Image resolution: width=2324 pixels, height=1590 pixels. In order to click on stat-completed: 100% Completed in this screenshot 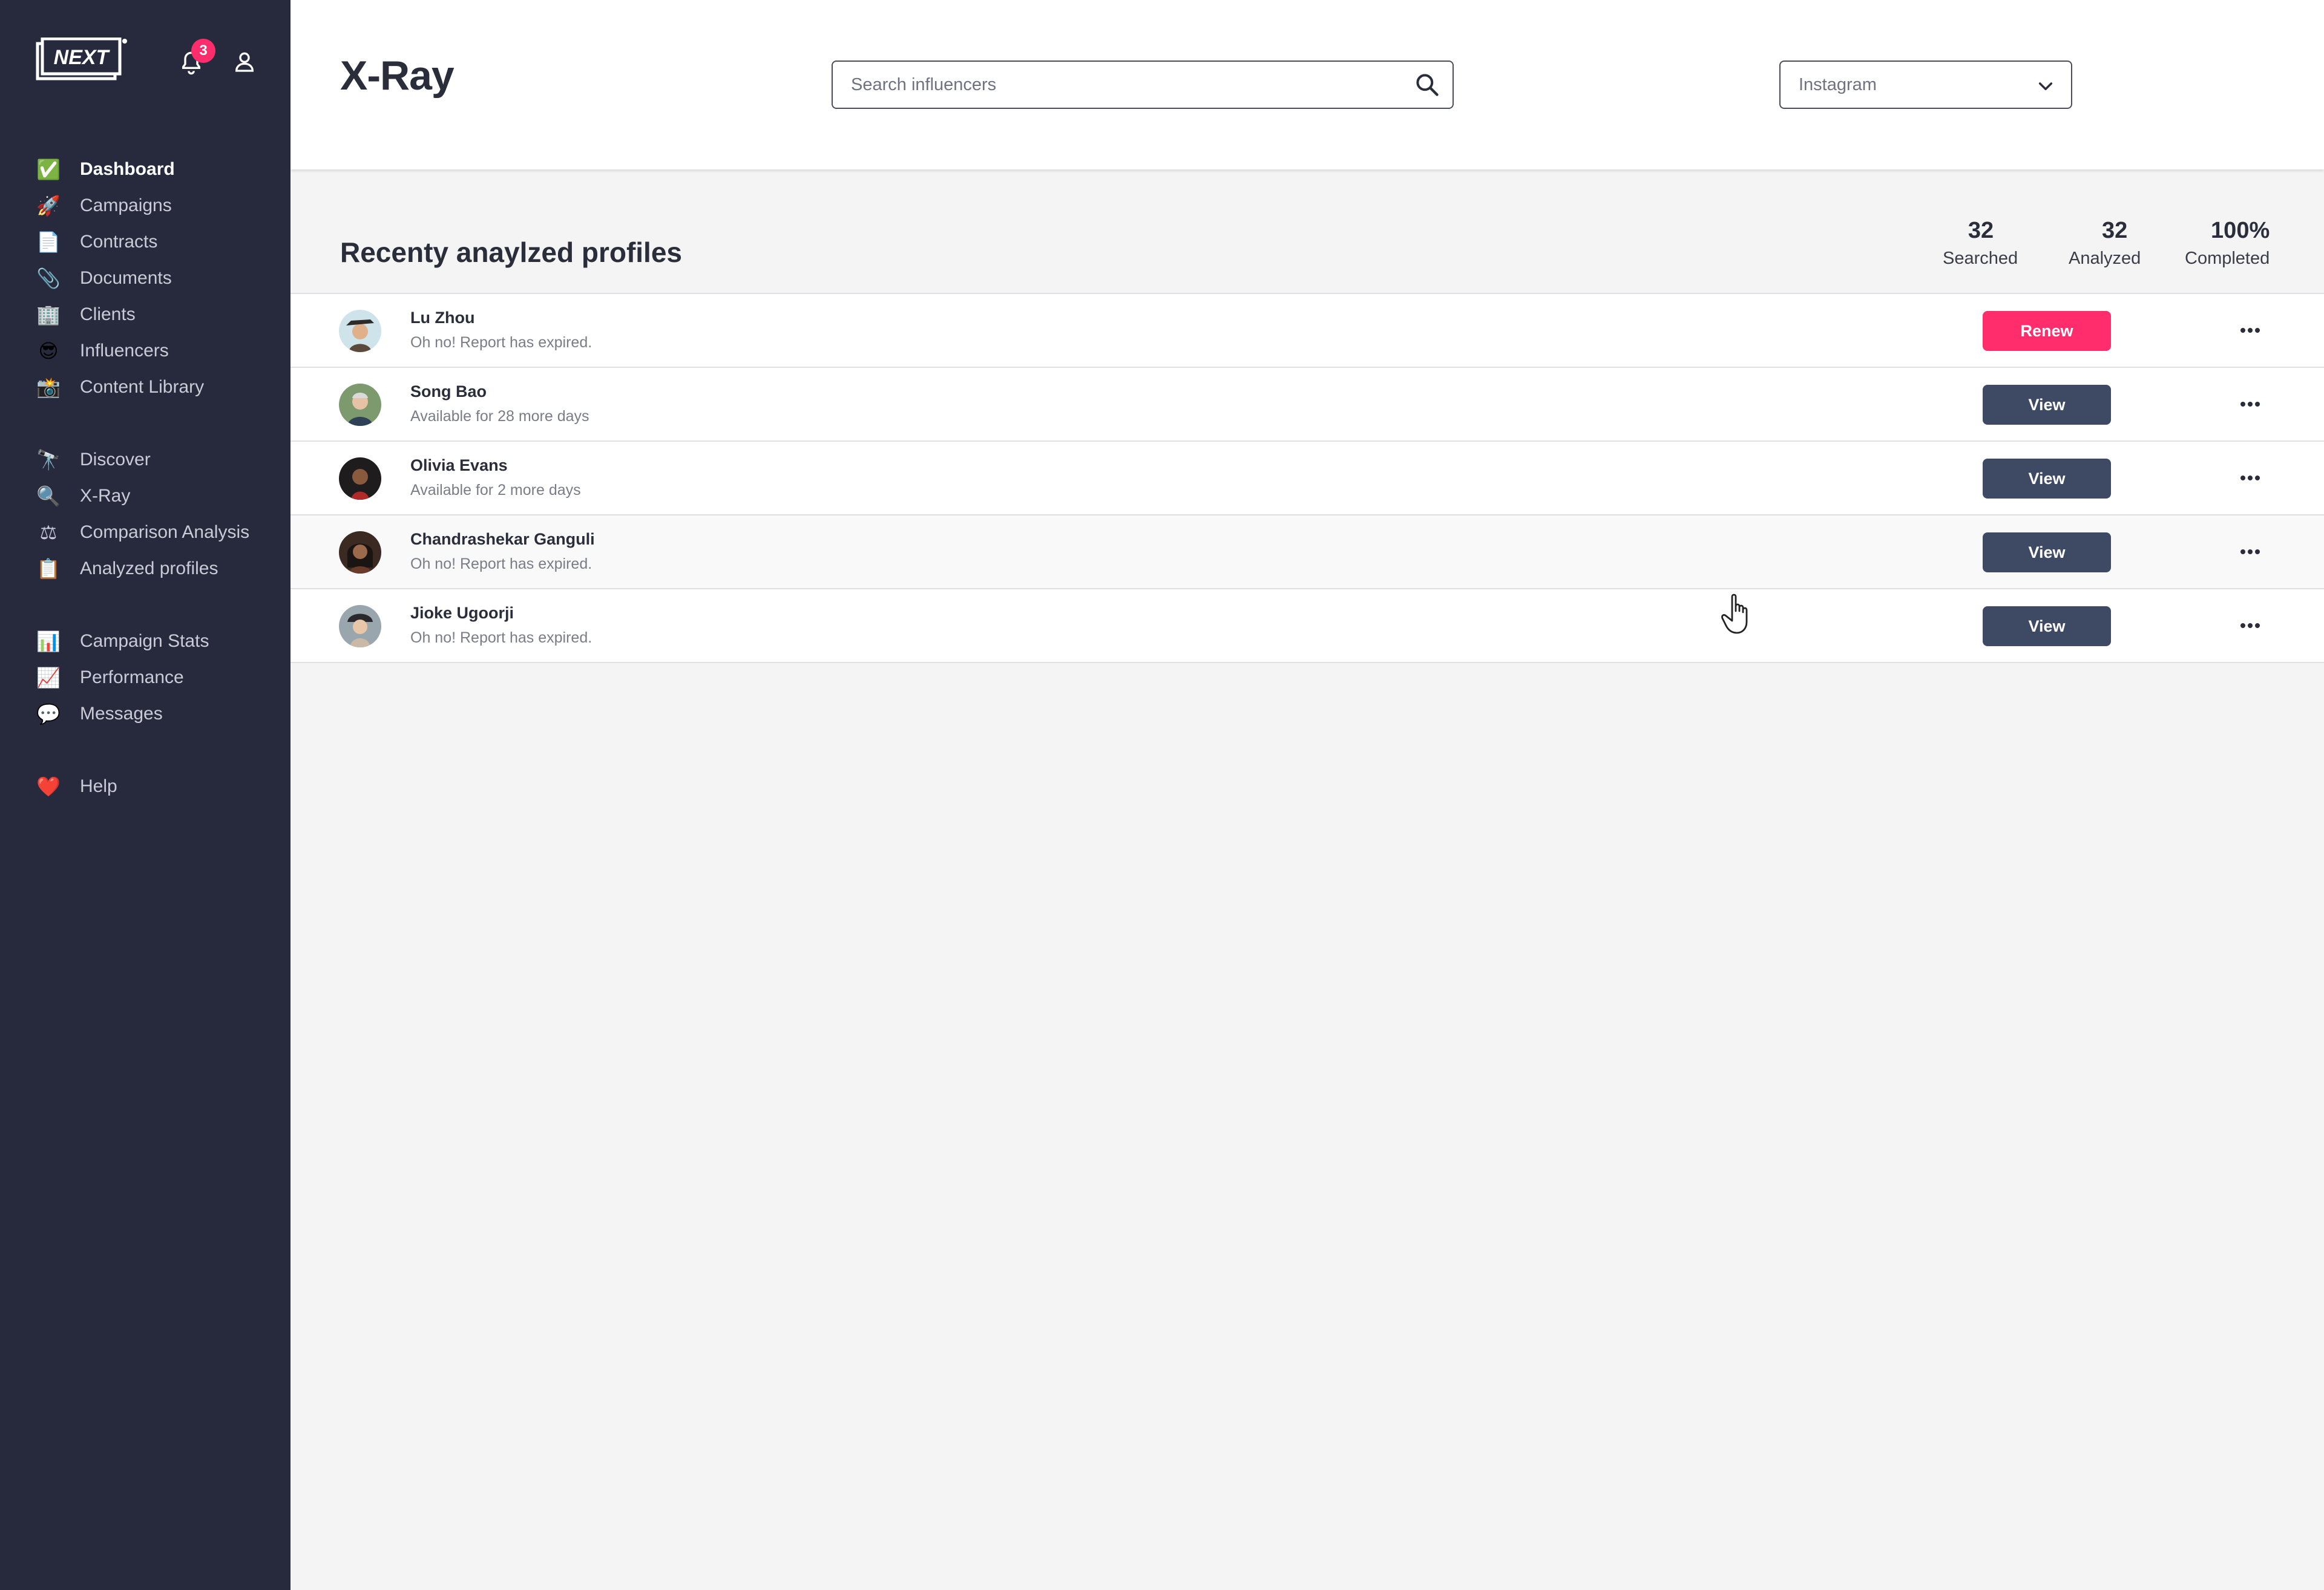, I will do `click(2227, 244)`.